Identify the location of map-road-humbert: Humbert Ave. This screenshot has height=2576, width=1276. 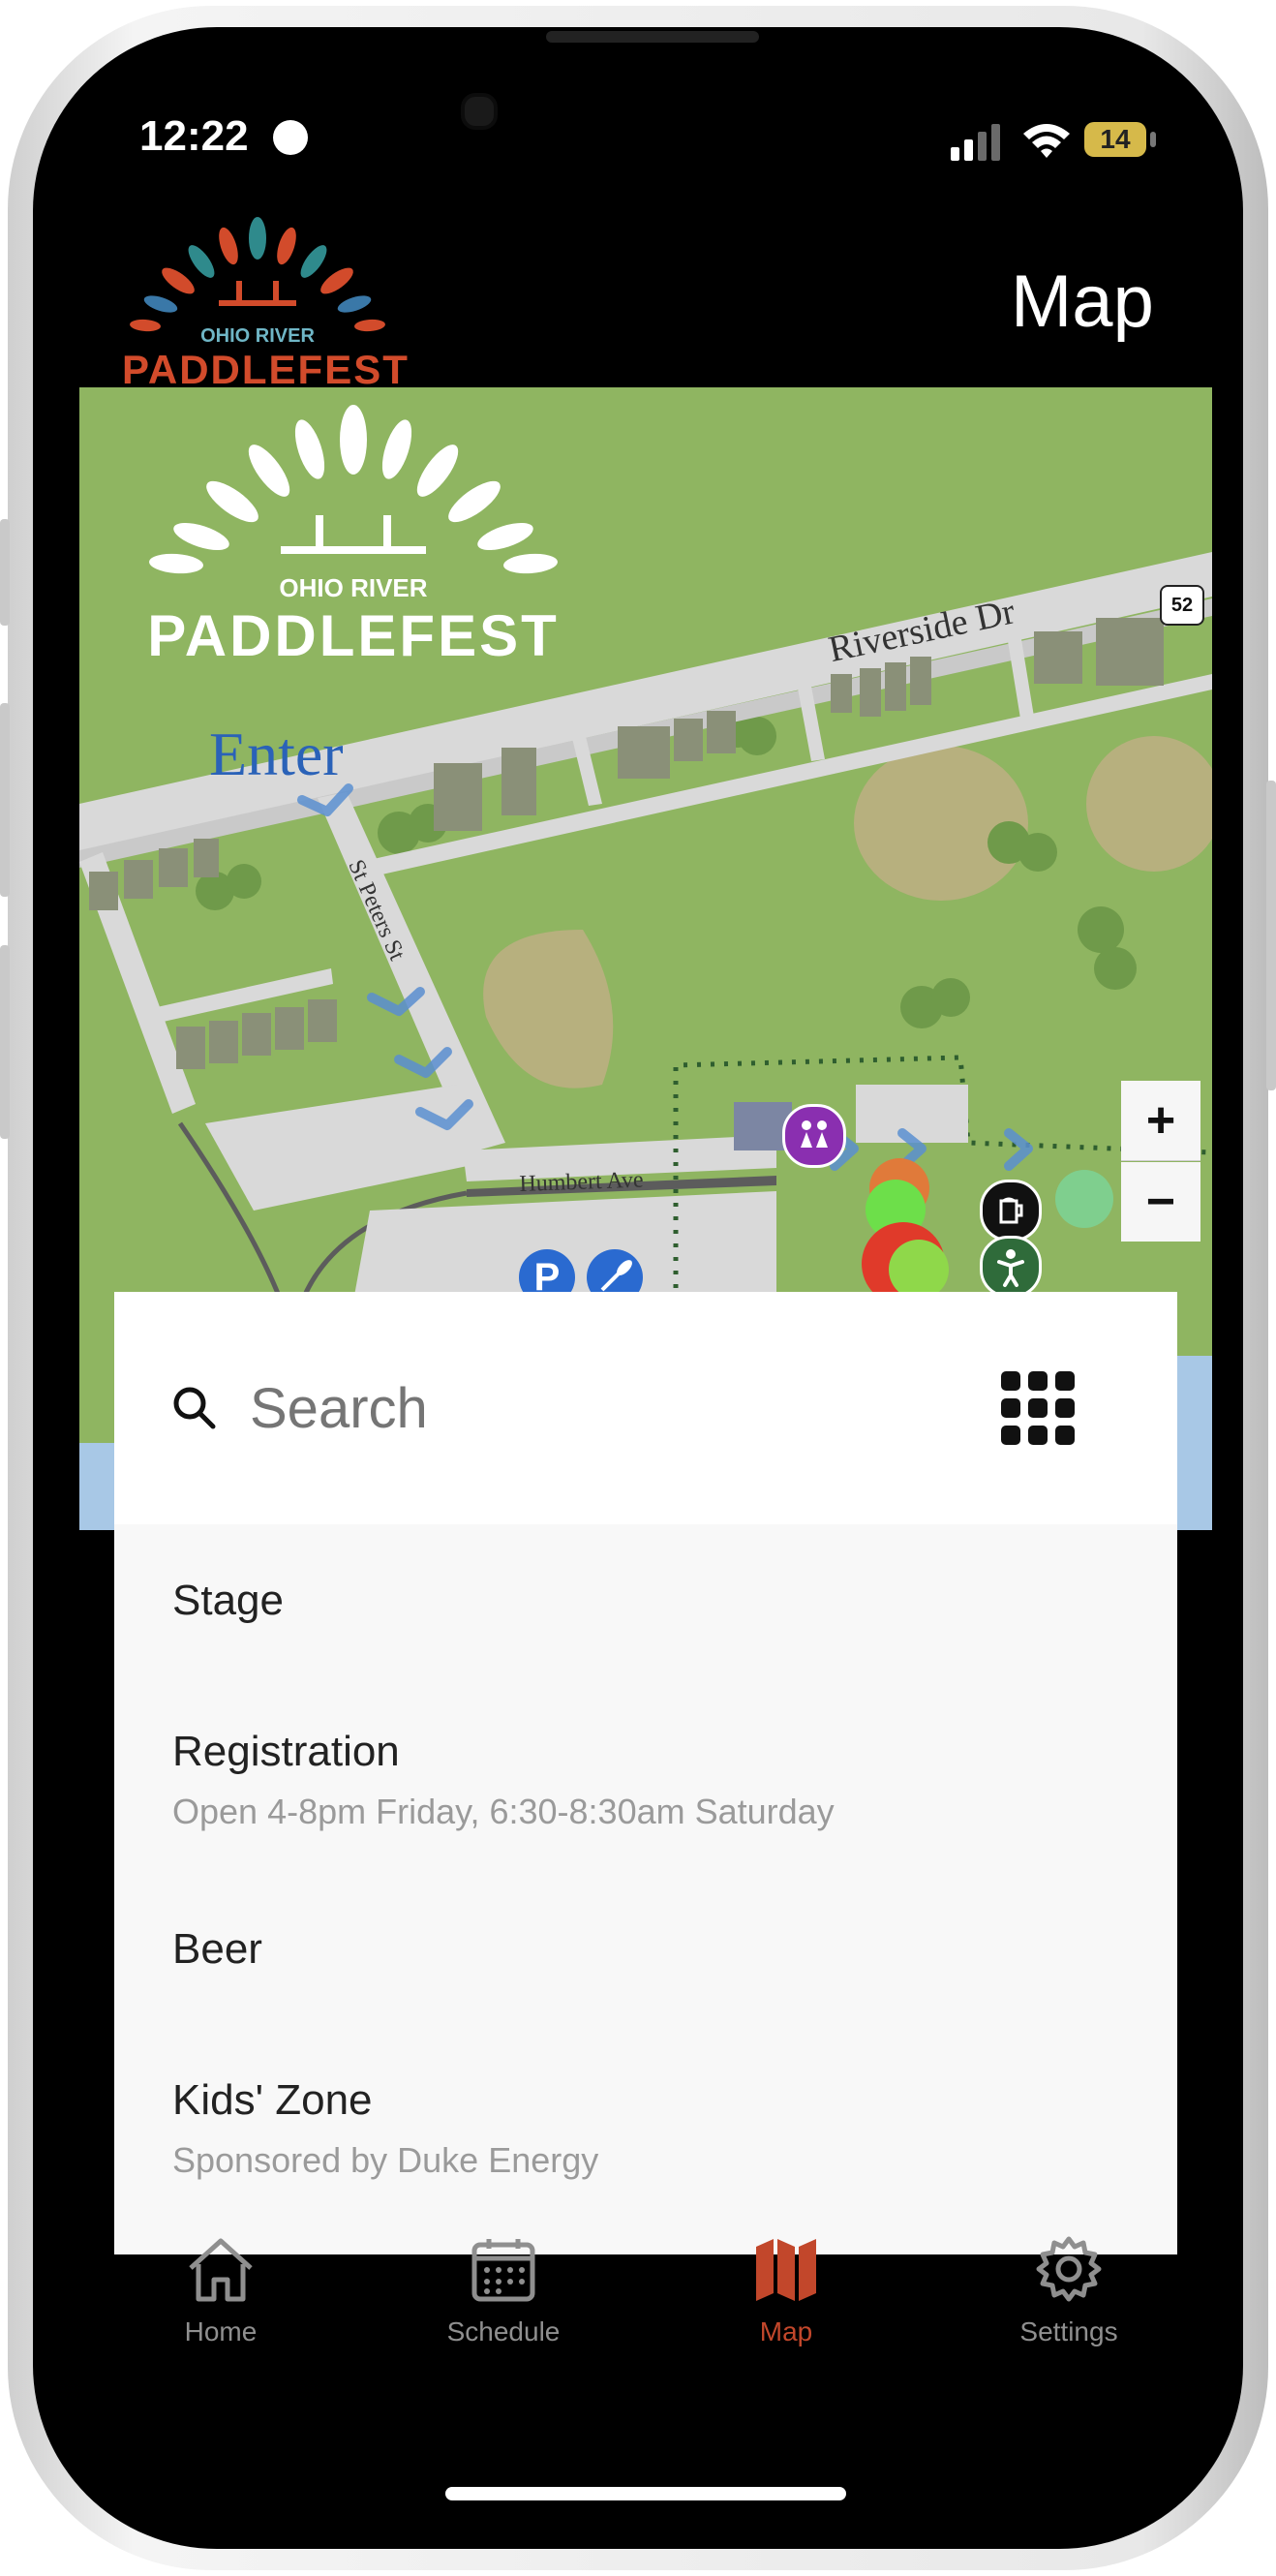
(582, 1182).